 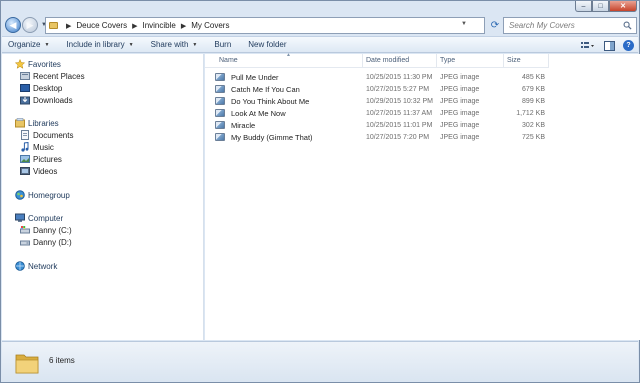 What do you see at coordinates (41, 159) in the screenshot?
I see `nav-pictures: Pictures` at bounding box center [41, 159].